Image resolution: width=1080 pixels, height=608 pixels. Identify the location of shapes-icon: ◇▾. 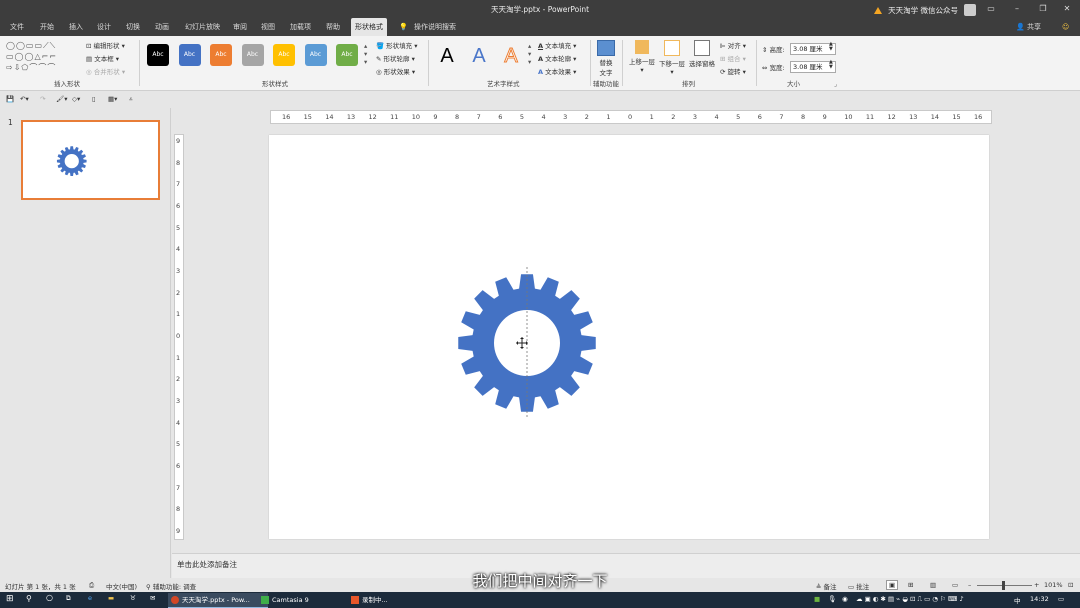
(76, 99).